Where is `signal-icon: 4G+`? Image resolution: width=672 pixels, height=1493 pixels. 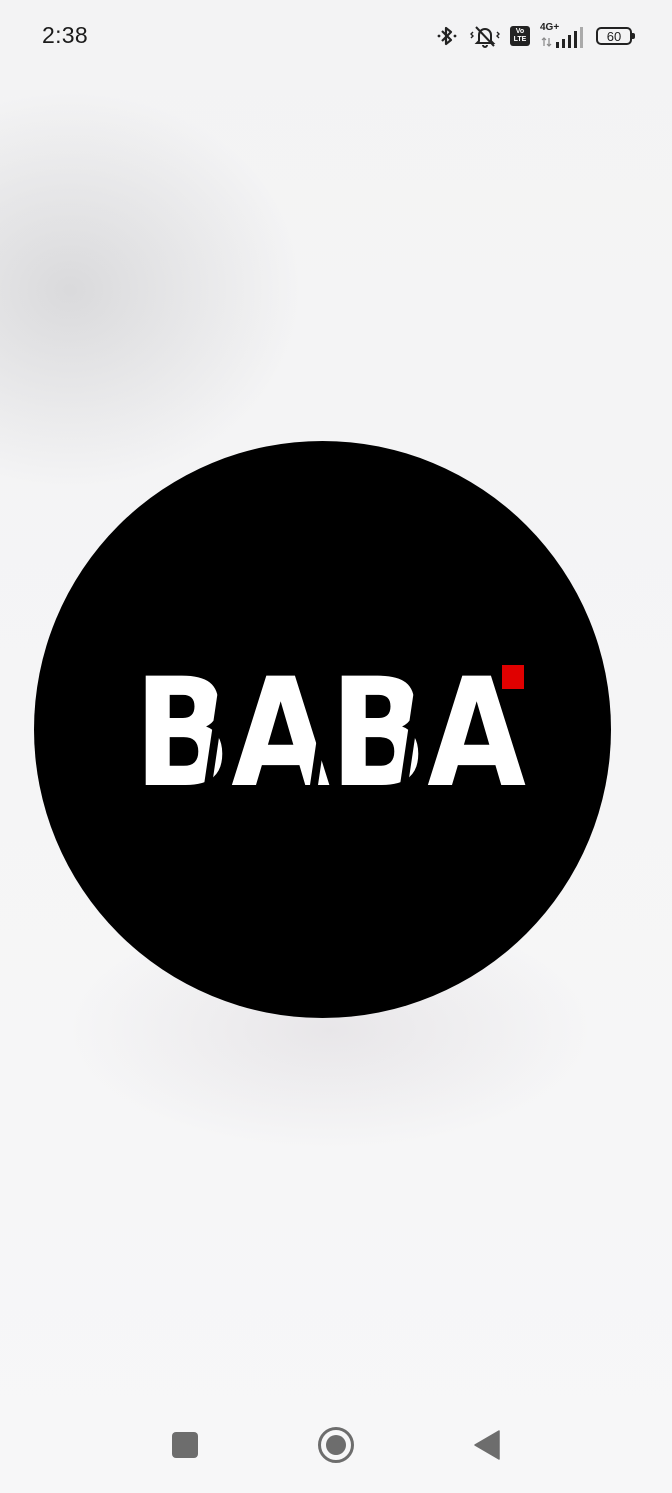 signal-icon: 4G+ is located at coordinates (563, 36).